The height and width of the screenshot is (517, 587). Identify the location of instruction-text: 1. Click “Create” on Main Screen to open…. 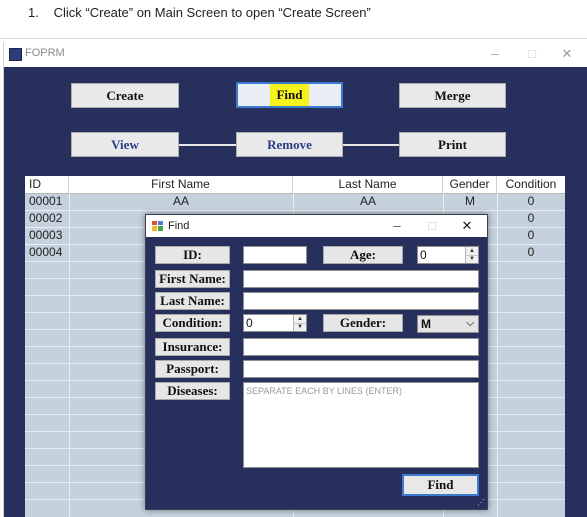
(199, 12).